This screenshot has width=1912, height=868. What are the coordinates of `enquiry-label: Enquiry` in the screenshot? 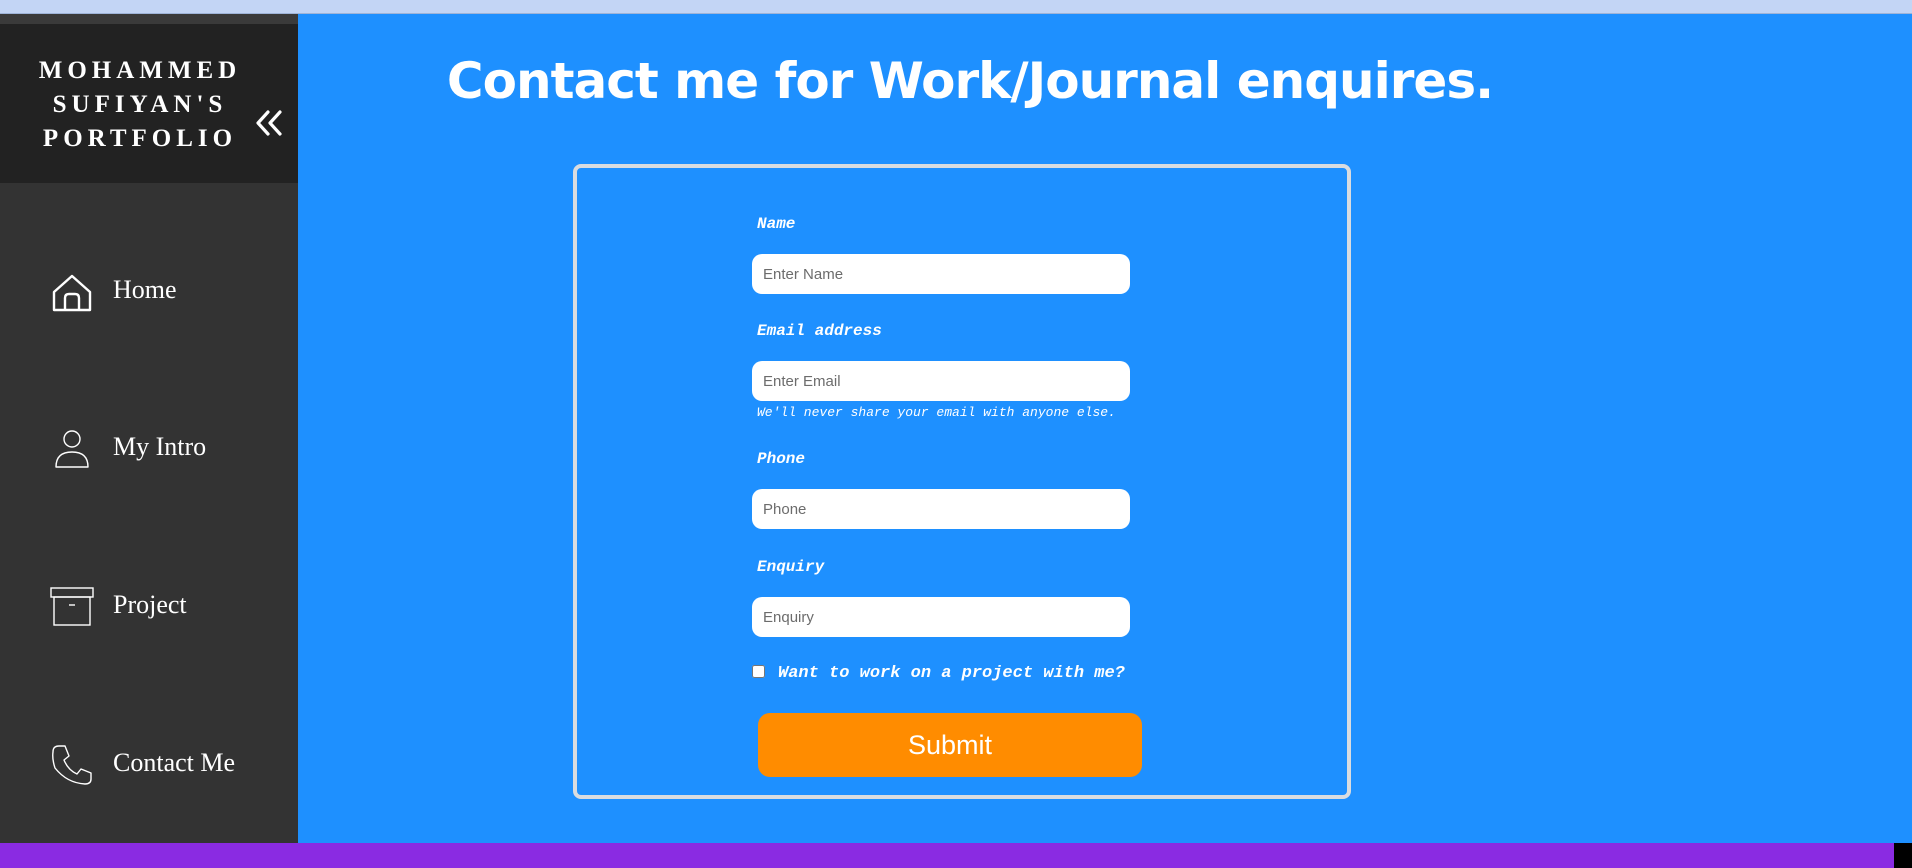 It's located at (791, 567).